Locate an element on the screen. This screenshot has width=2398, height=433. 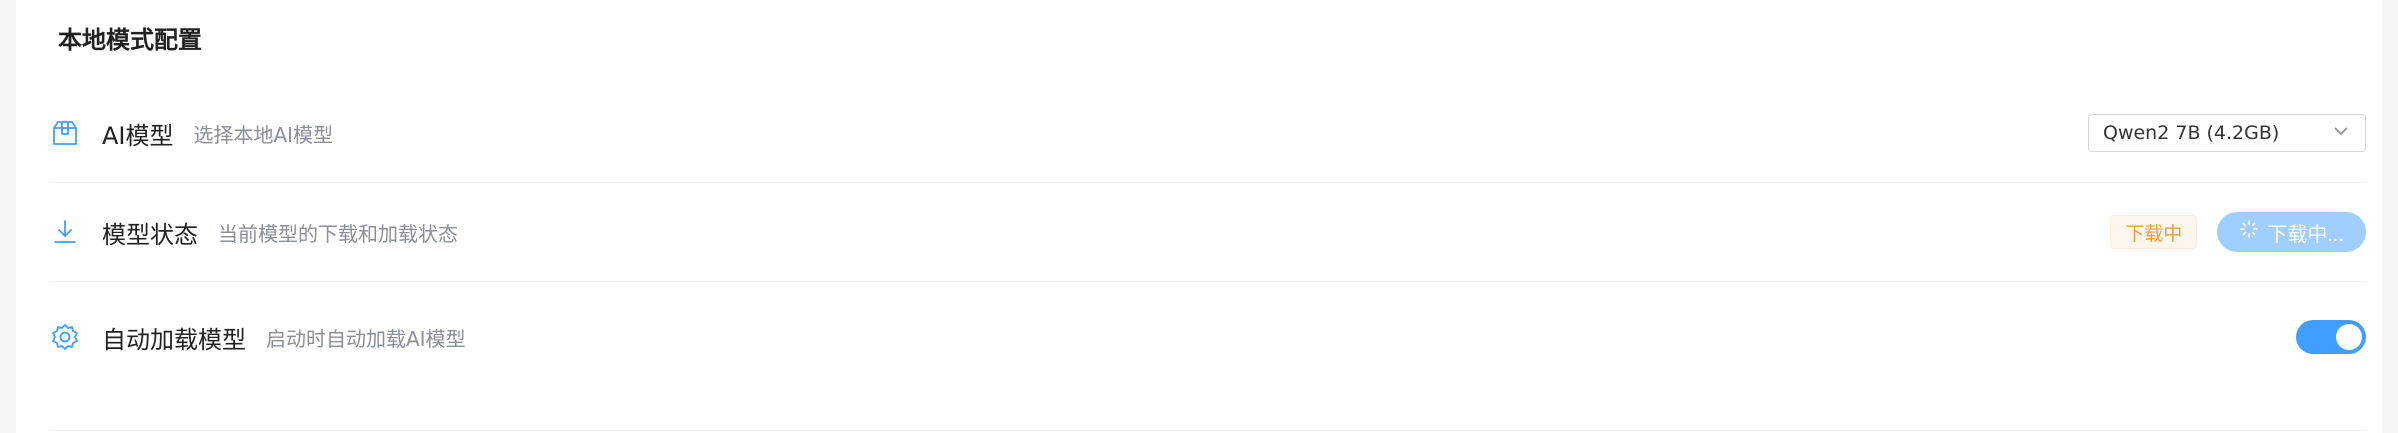
ai-model-select: Qwen2 7B (4.2GB) is located at coordinates (2227, 133).